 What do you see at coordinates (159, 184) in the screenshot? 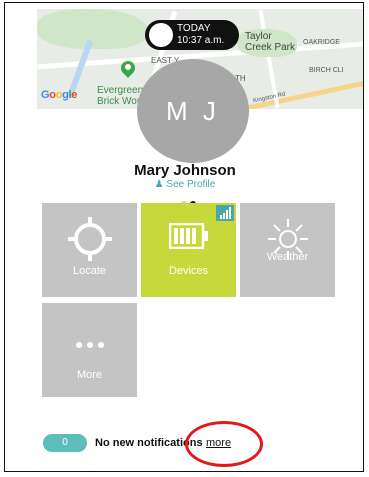
I see `person-icon: ♟` at bounding box center [159, 184].